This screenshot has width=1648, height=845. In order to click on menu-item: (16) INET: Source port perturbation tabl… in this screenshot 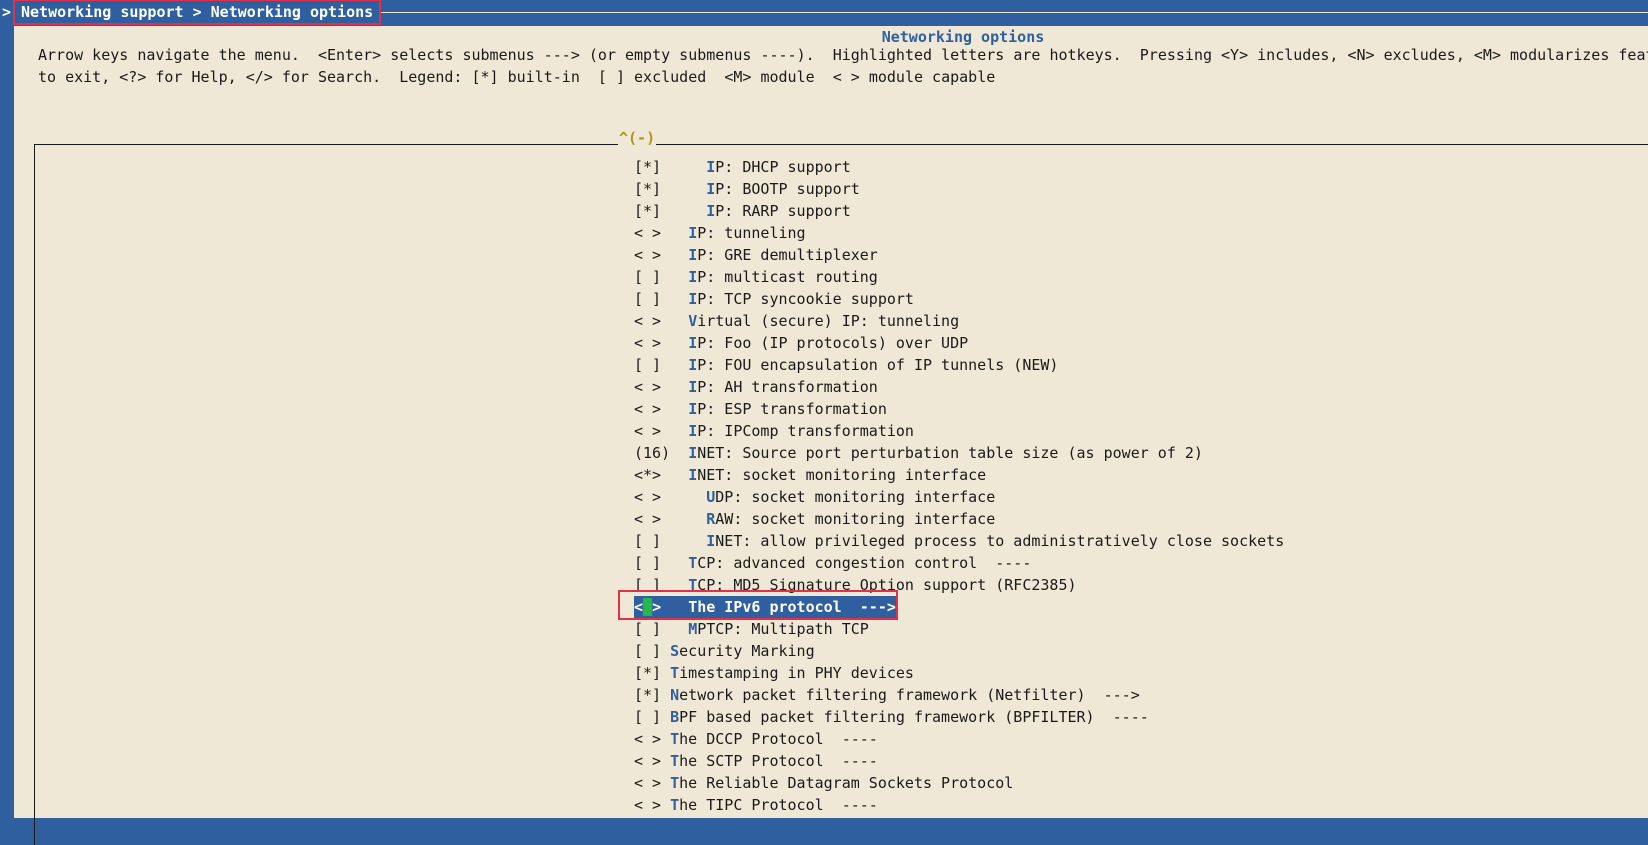, I will do `click(959, 453)`.